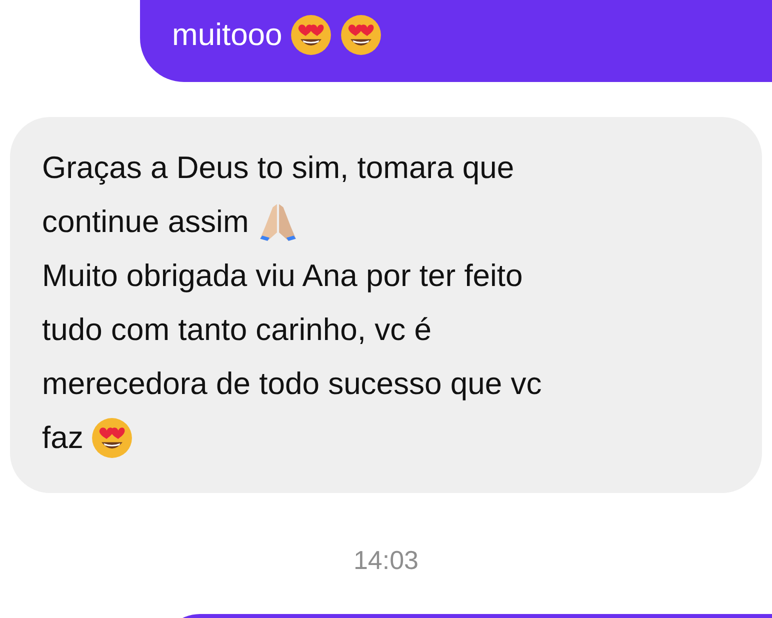  I want to click on message-text: continue assim, so click(145, 222).